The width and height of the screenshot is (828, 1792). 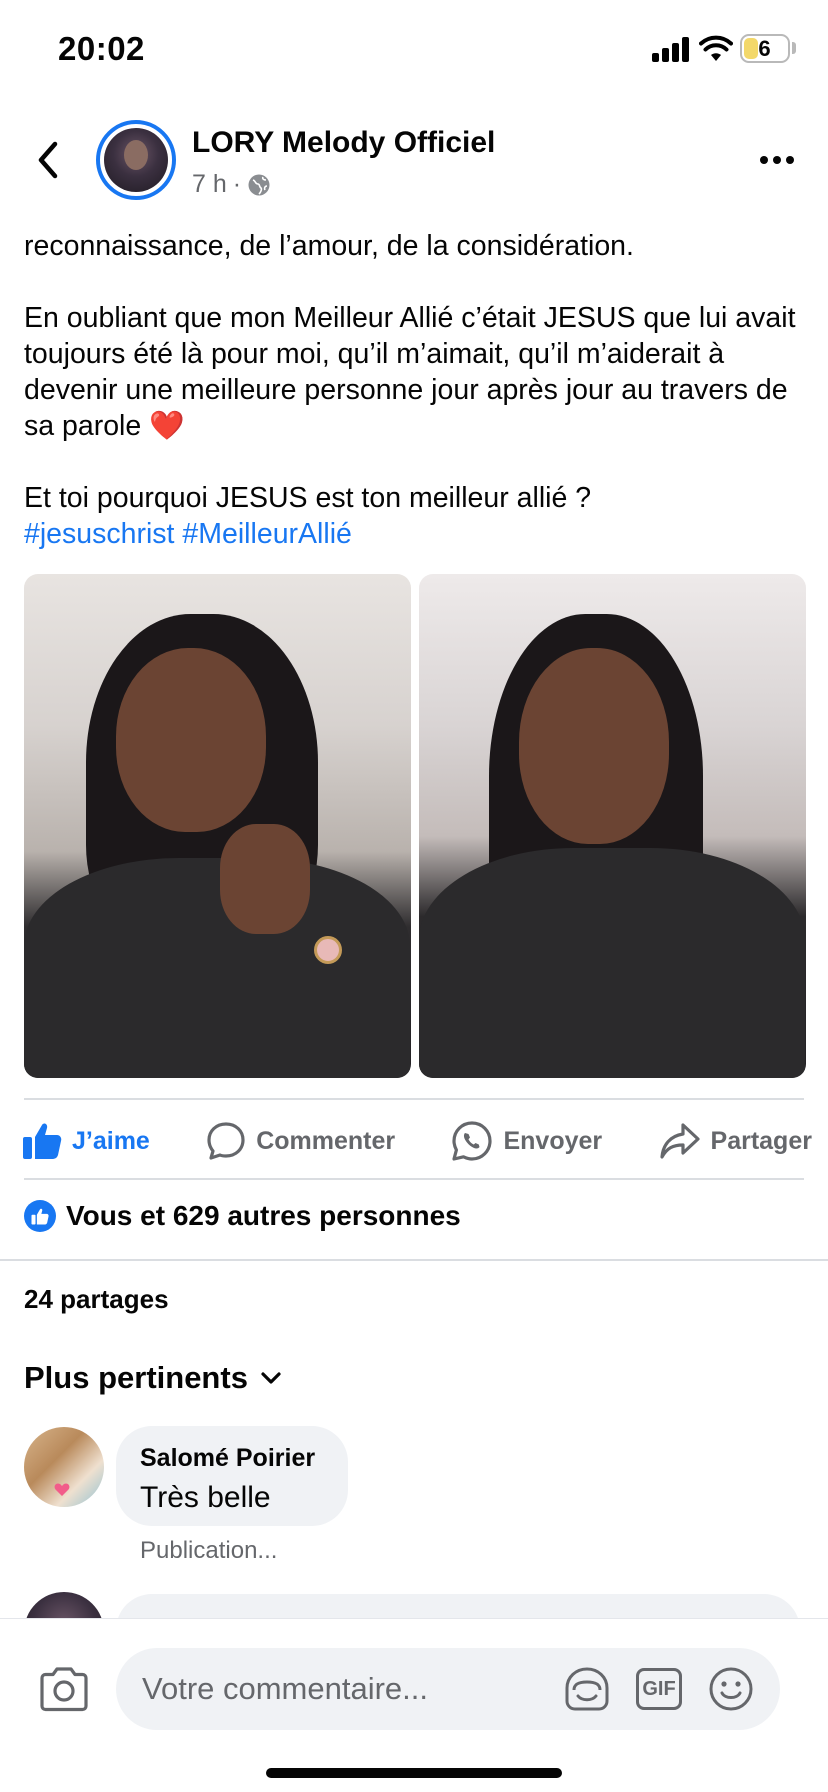 What do you see at coordinates (111, 1140) in the screenshot?
I see `like-label: J’aime` at bounding box center [111, 1140].